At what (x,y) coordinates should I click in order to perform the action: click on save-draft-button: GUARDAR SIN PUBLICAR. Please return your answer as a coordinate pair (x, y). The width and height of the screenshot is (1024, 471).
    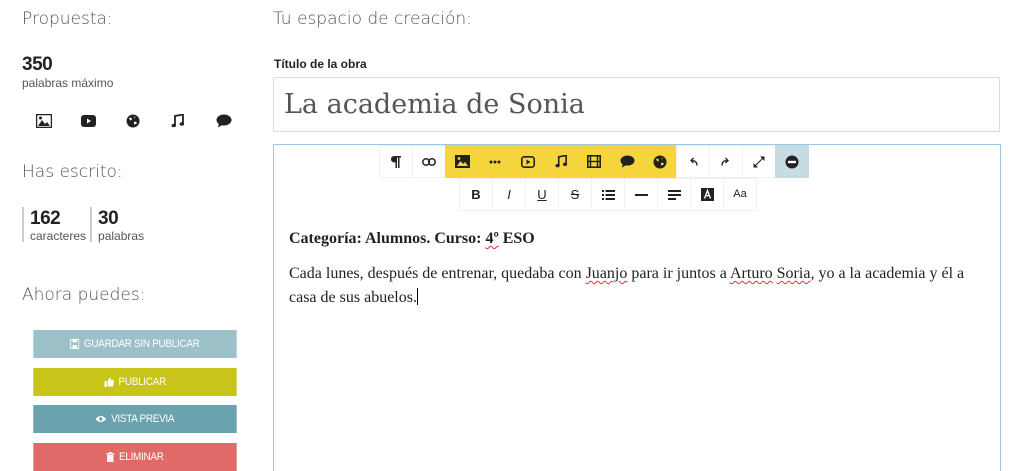
    Looking at the image, I should click on (135, 344).